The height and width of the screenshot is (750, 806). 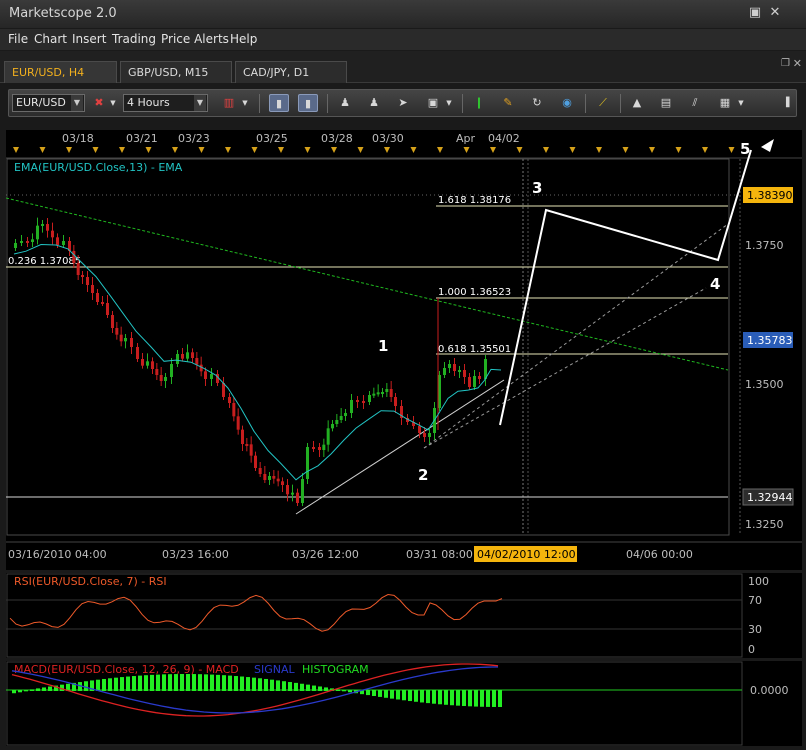 I want to click on timeframe-value: 4 Hours, so click(x=148, y=102).